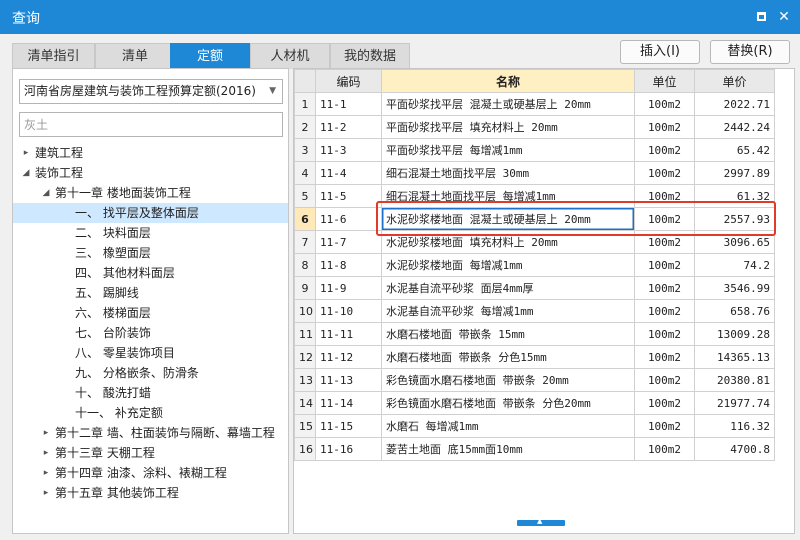 The image size is (800, 540). I want to click on price-column-header: 单价, so click(734, 81).